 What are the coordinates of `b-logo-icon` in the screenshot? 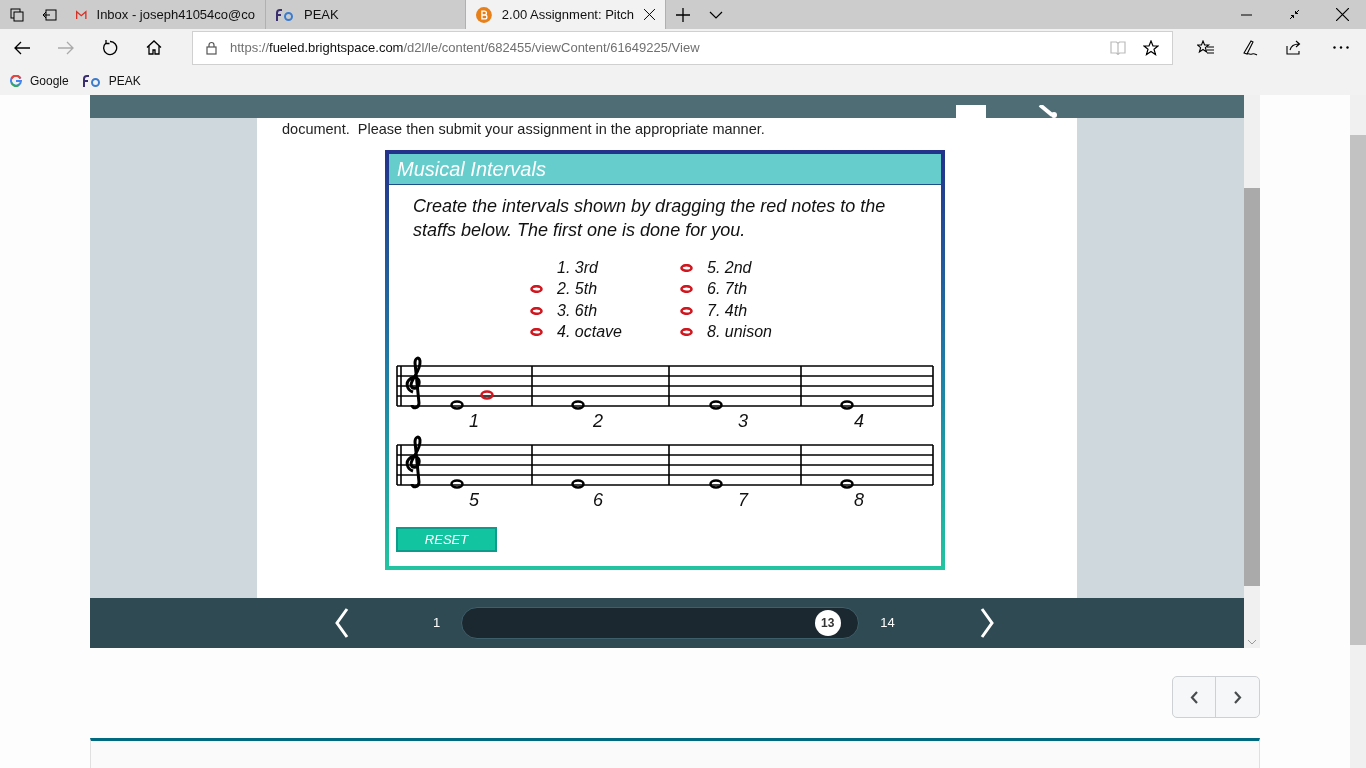 It's located at (484, 14).